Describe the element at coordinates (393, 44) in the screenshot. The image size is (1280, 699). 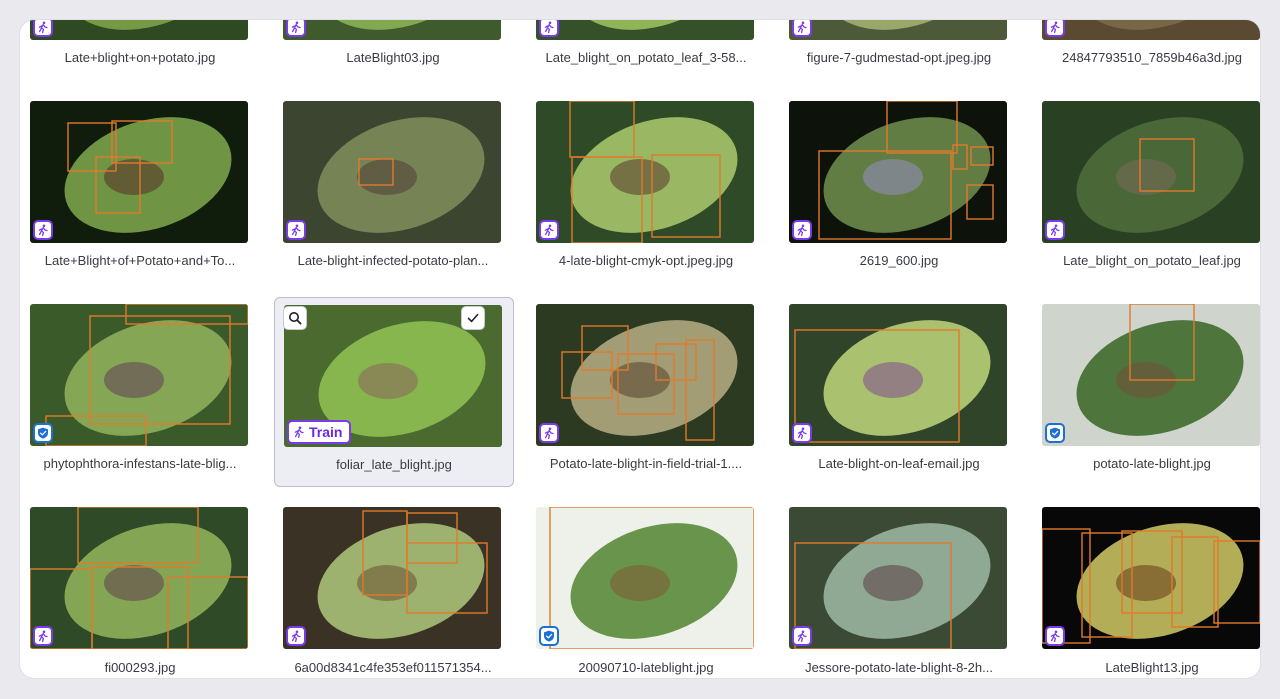
I see `image-card: LateBlight03.jpg` at that location.